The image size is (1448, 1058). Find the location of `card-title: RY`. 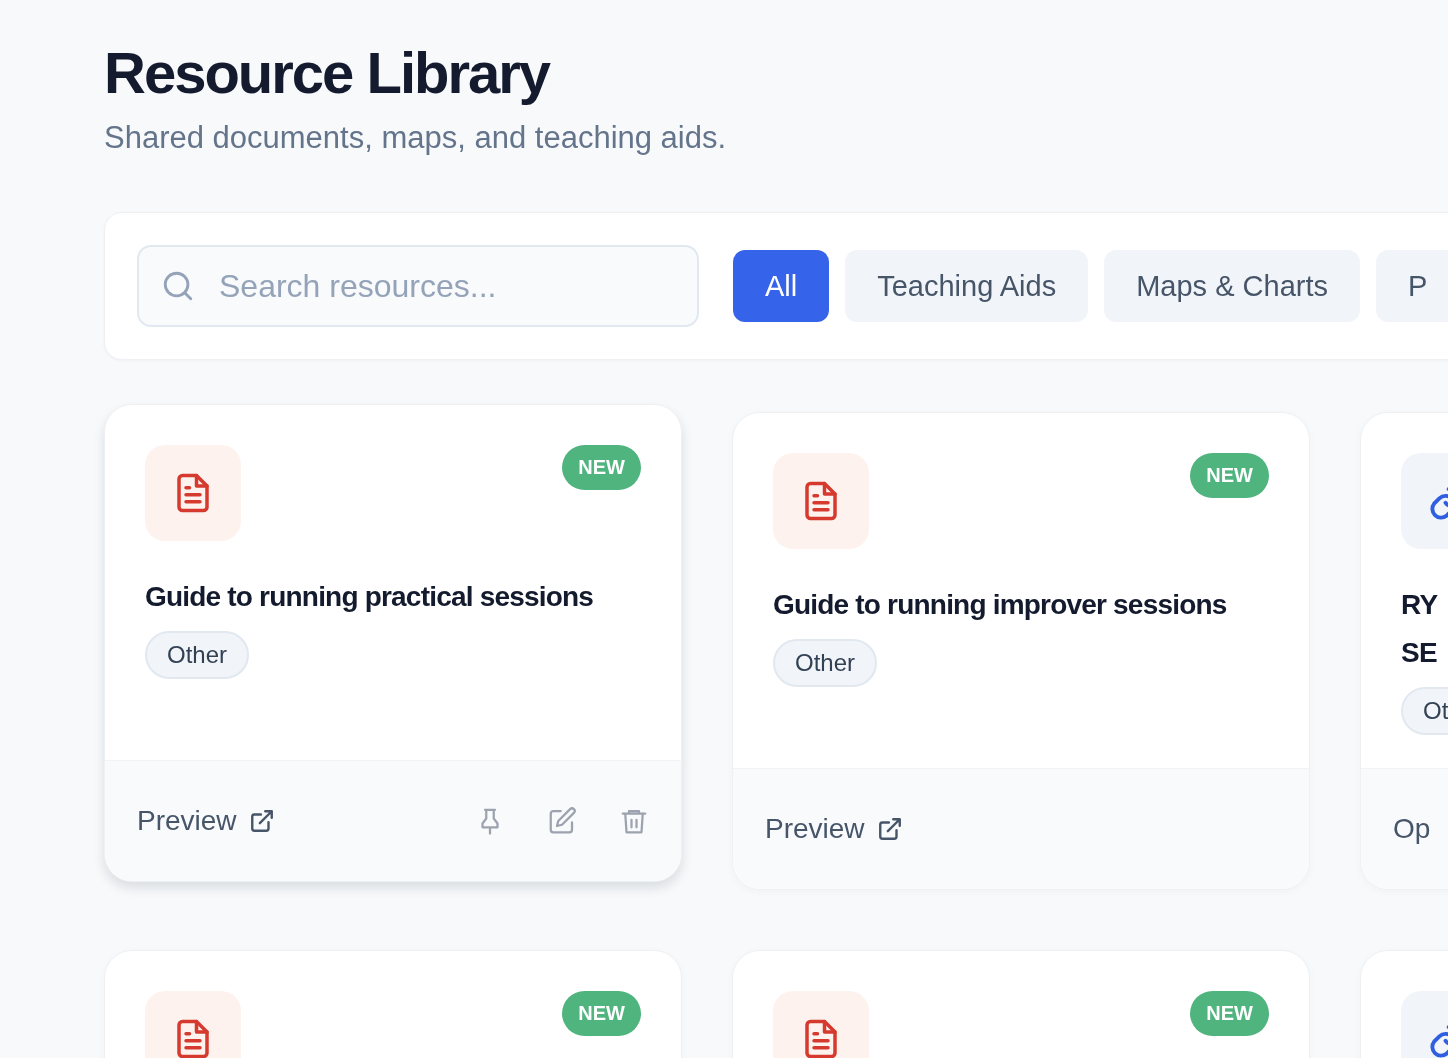

card-title: RY is located at coordinates (1419, 605).